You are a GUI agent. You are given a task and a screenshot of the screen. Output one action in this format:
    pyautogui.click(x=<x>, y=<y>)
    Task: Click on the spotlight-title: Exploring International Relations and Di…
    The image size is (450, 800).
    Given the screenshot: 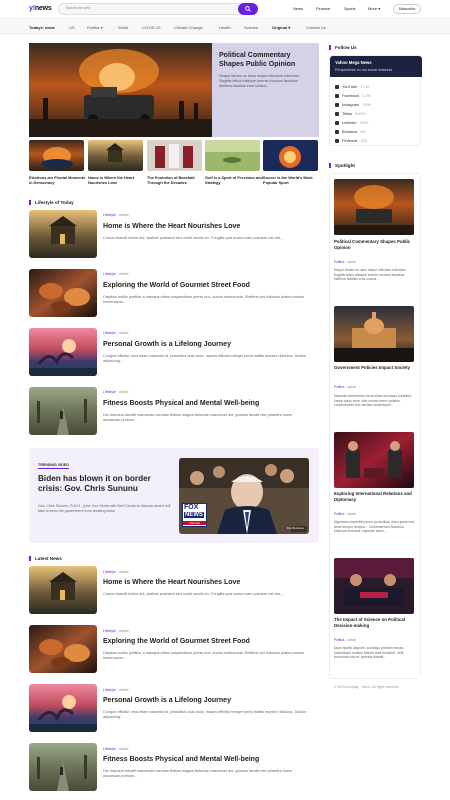 What is the action you would take?
    pyautogui.click(x=375, y=497)
    